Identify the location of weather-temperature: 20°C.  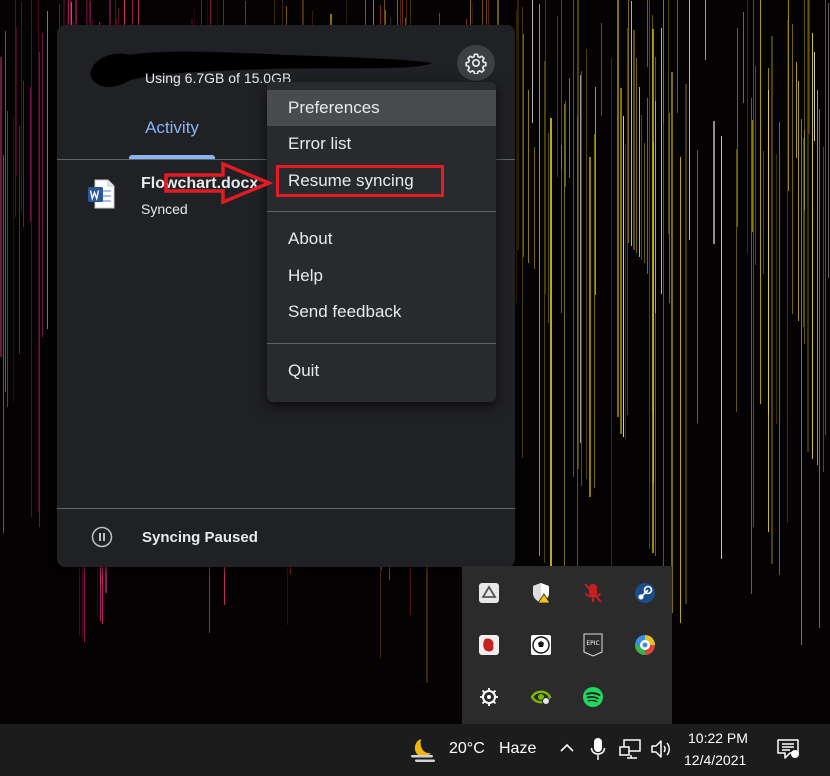
(467, 749).